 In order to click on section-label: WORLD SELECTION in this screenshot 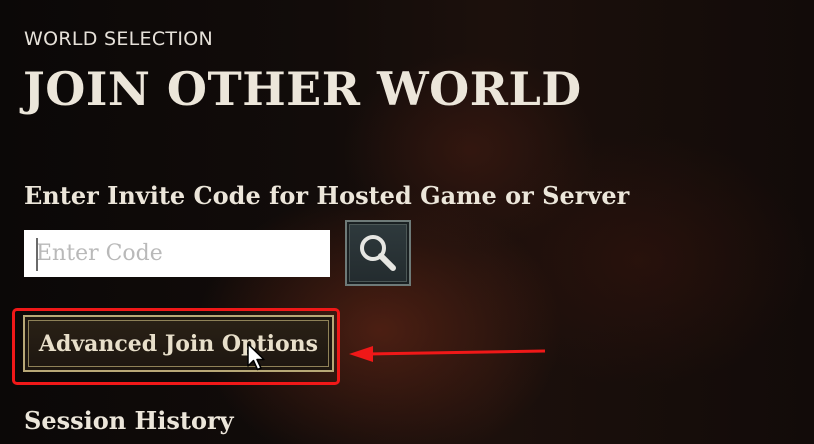, I will do `click(118, 39)`.